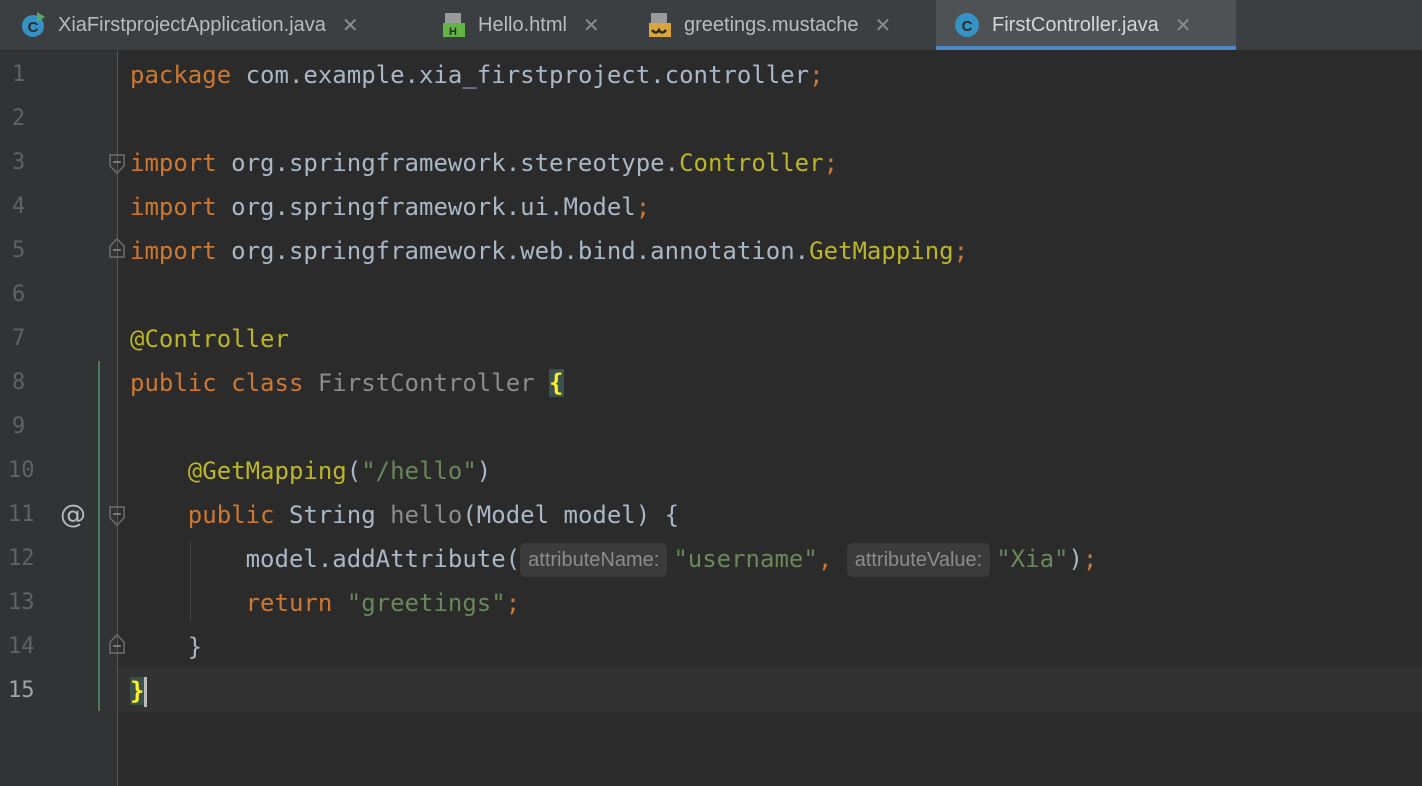  I want to click on parameter-hint: attributeValue:, so click(918, 560).